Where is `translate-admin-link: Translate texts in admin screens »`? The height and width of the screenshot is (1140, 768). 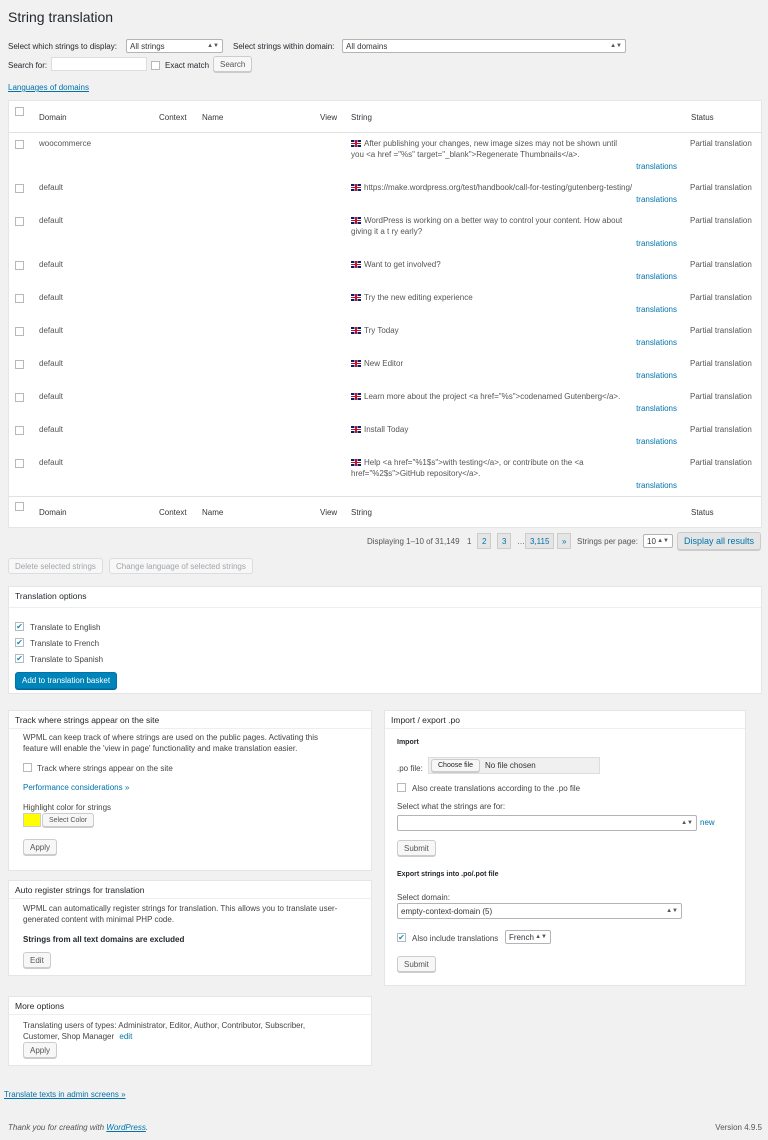 translate-admin-link: Translate texts in admin screens » is located at coordinates (65, 1094).